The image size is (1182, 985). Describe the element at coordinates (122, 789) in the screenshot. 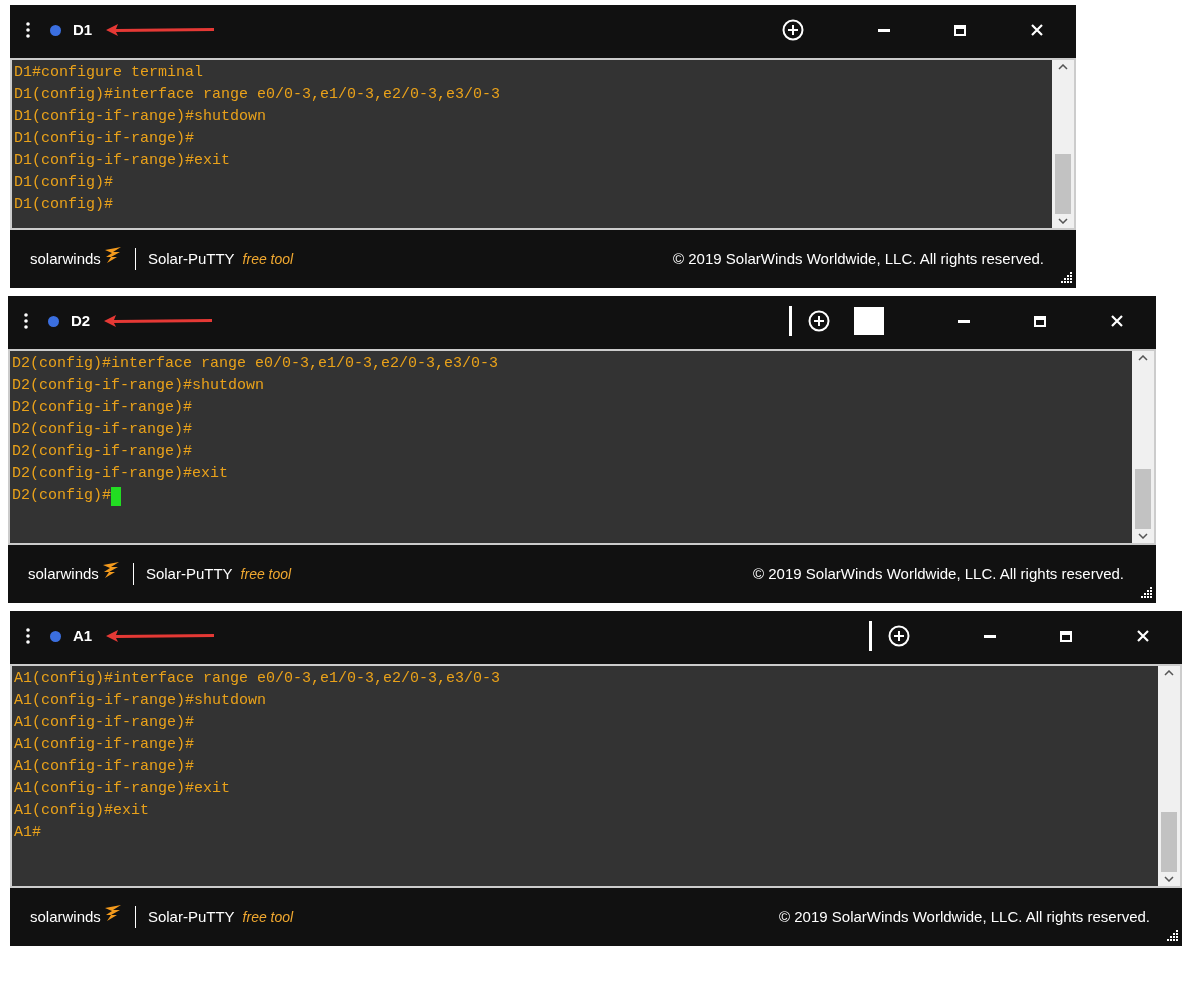

I see `terminal-line: A1(config-if-range)#exit` at that location.